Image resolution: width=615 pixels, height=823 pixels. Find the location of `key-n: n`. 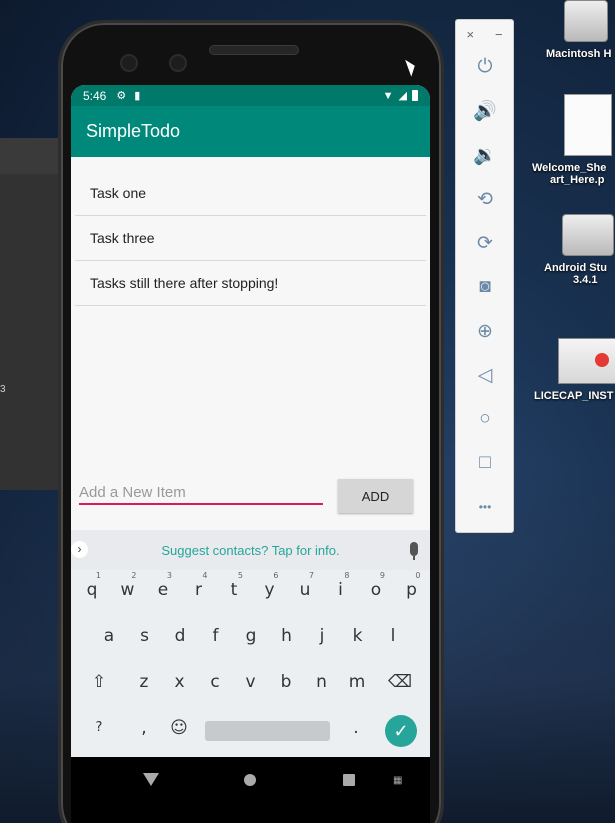

key-n: n is located at coordinates (322, 682).